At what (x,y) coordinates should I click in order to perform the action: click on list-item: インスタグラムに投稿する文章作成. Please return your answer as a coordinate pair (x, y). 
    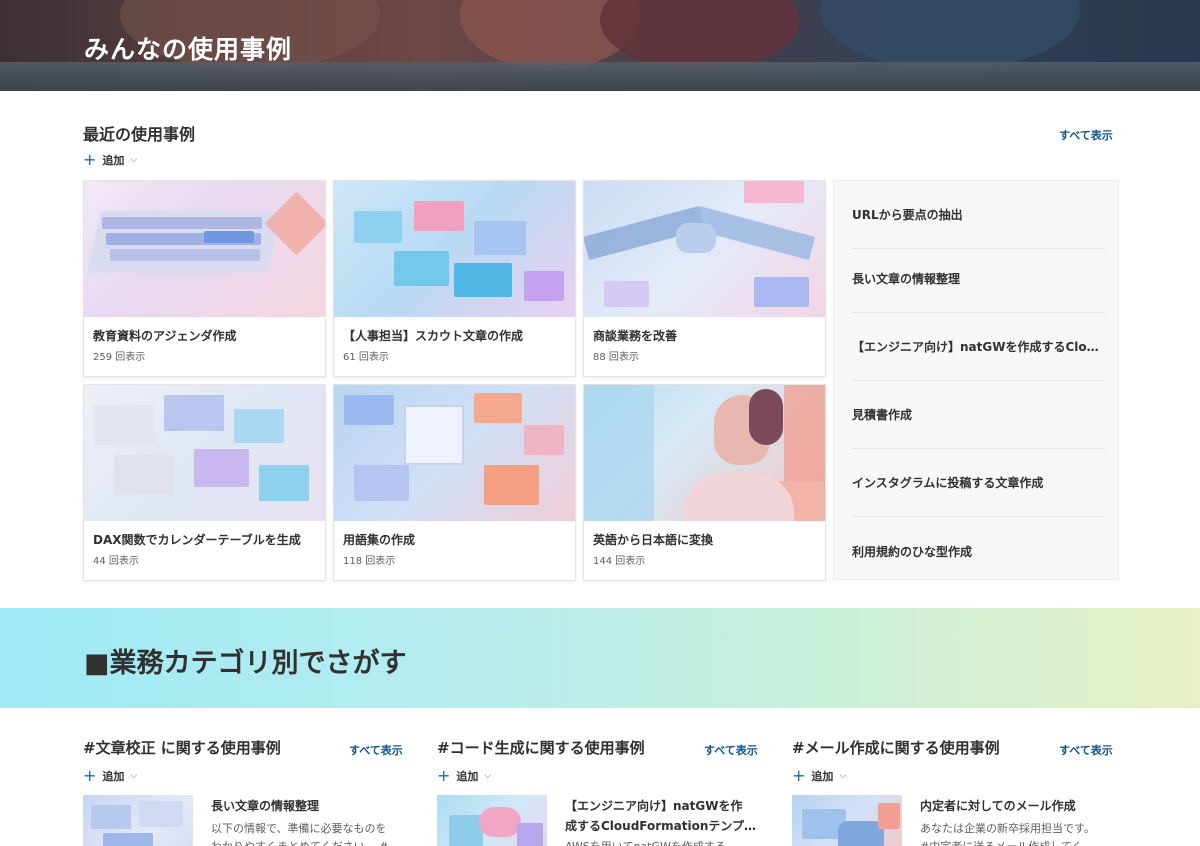
    Looking at the image, I should click on (978, 483).